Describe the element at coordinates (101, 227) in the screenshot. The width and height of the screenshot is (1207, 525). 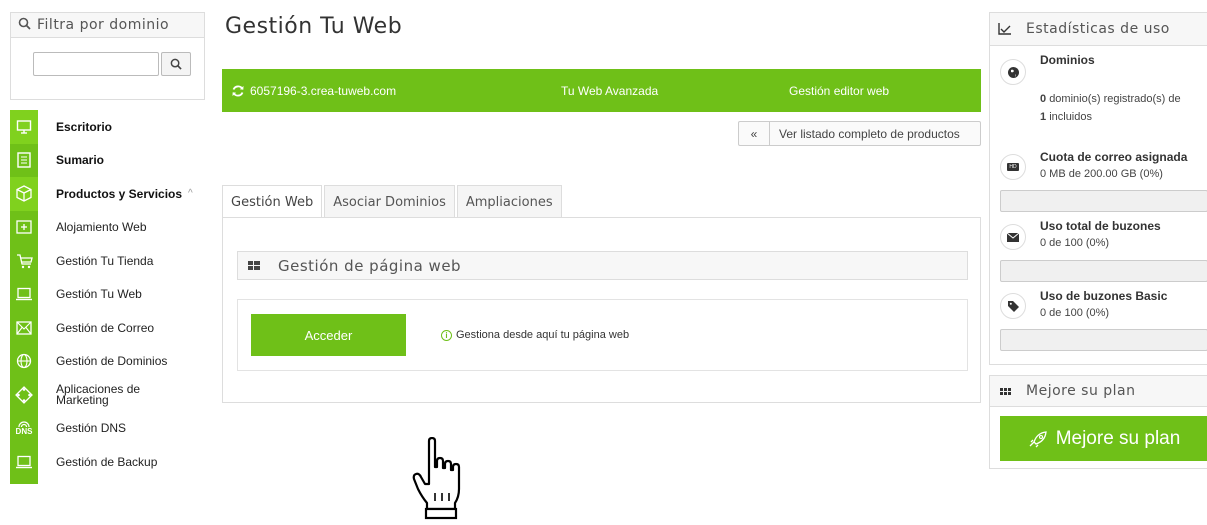
I see `sidebar-item-label: Alojamiento Web` at that location.